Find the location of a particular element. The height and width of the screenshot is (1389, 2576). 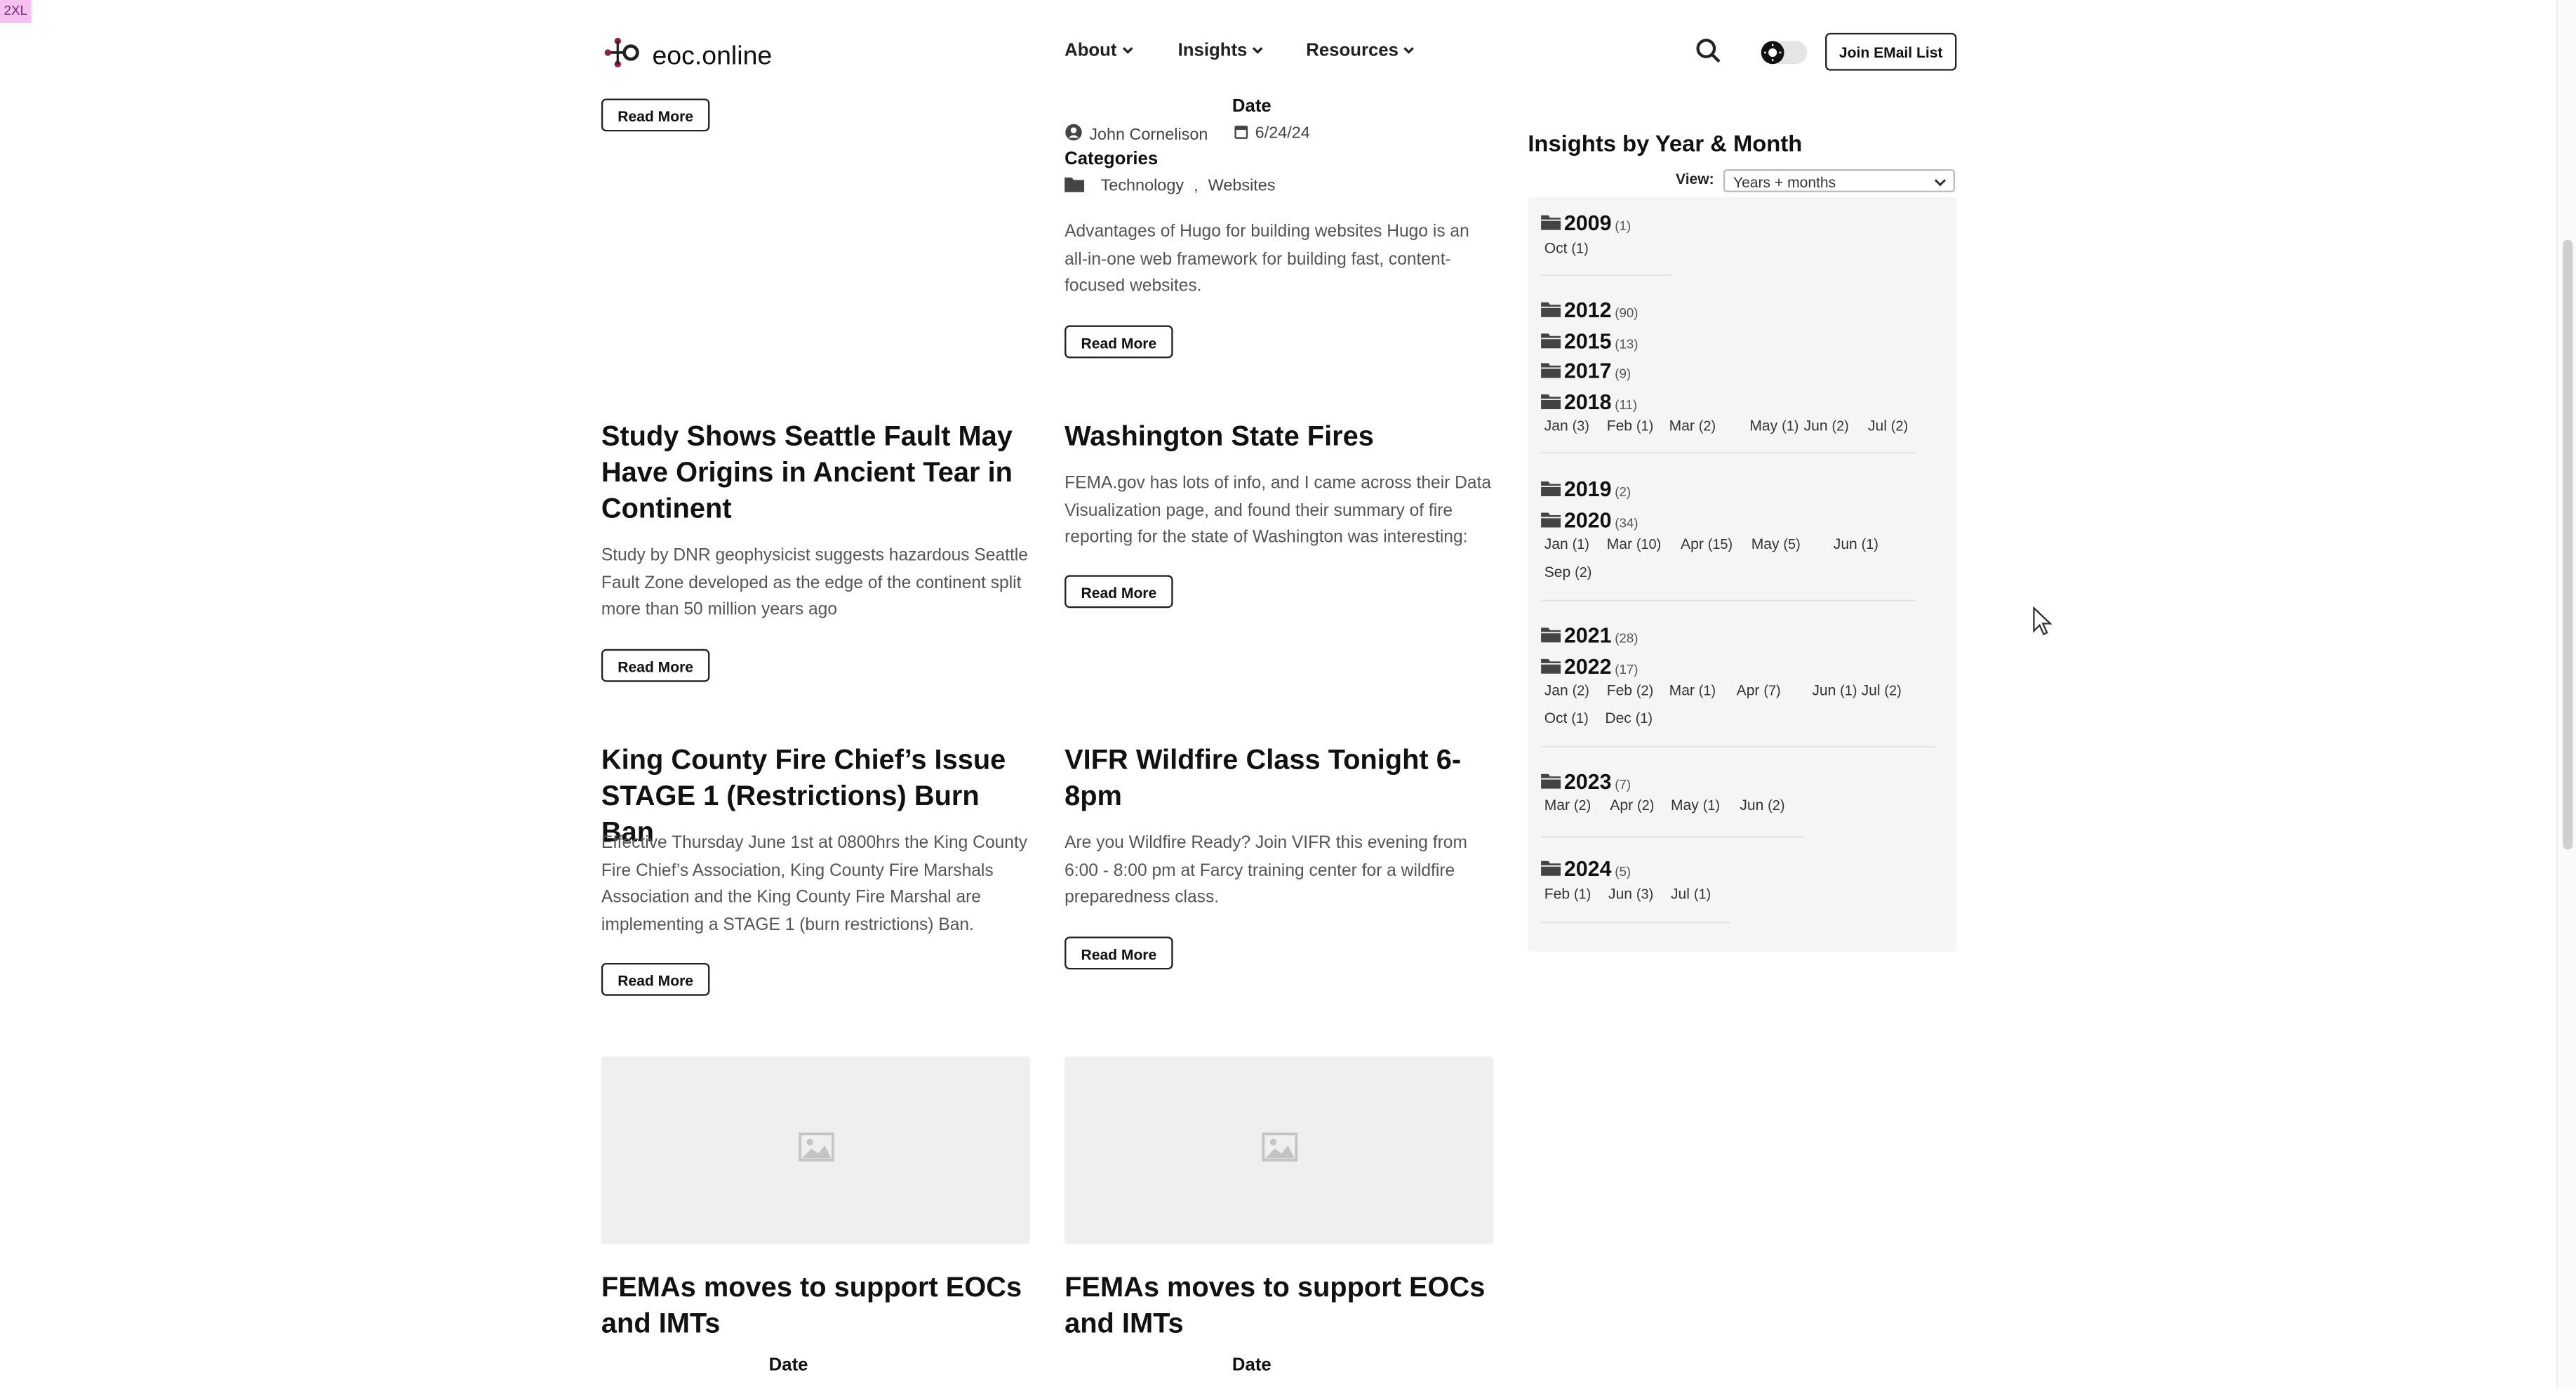

post-title: Washington State Fires is located at coordinates (1280, 438).